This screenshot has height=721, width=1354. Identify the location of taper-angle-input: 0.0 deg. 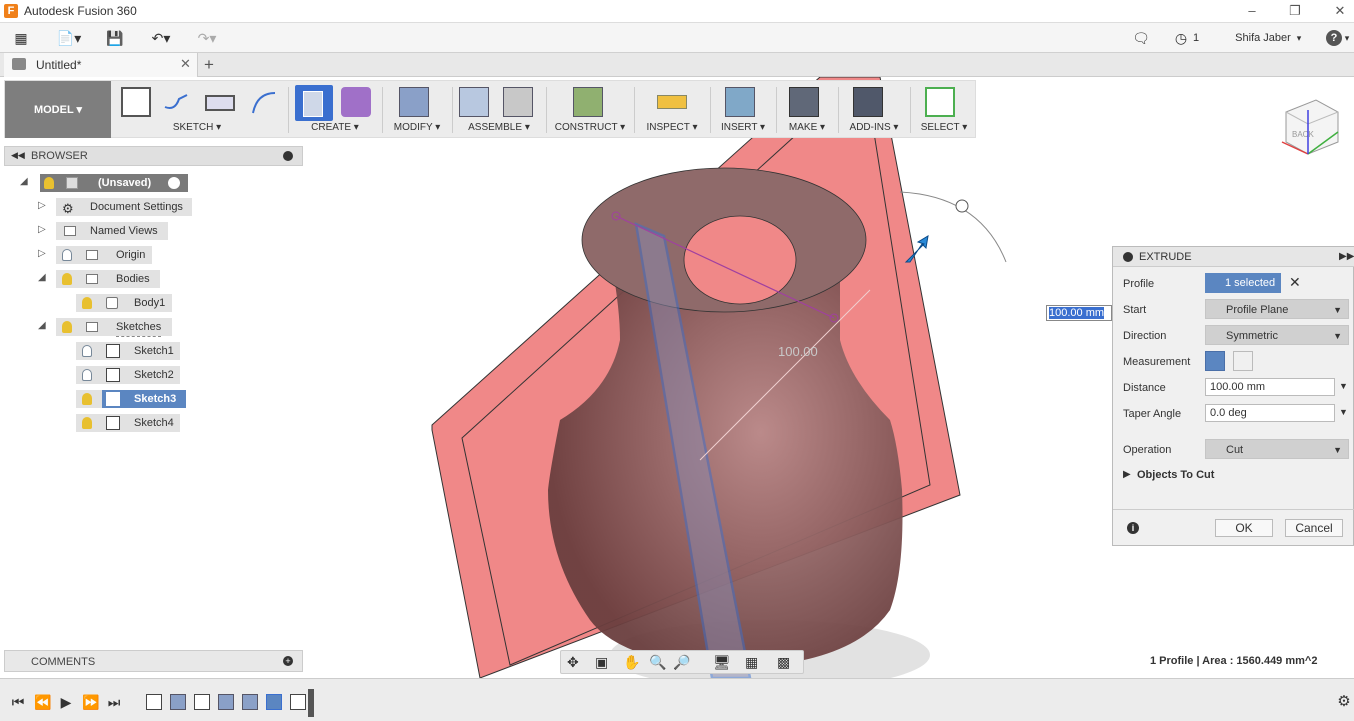
(1270, 413).